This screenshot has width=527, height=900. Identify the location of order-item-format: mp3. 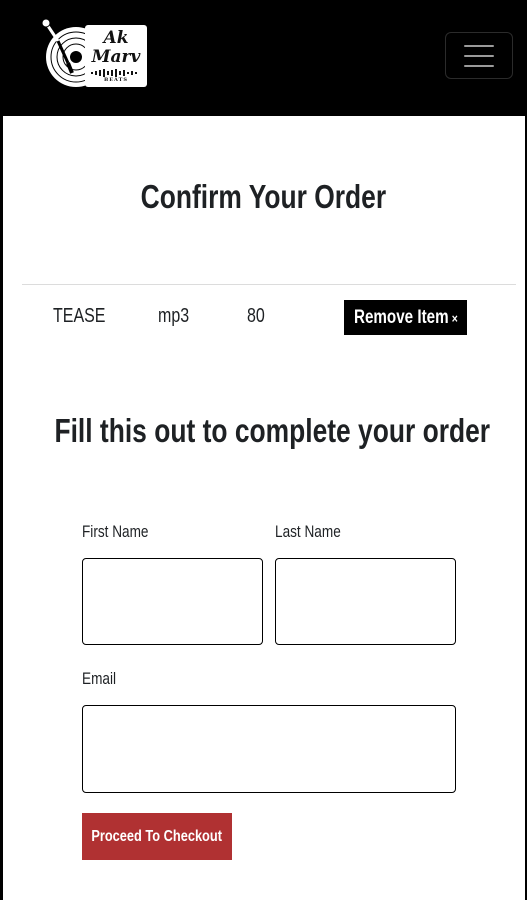
(177, 316).